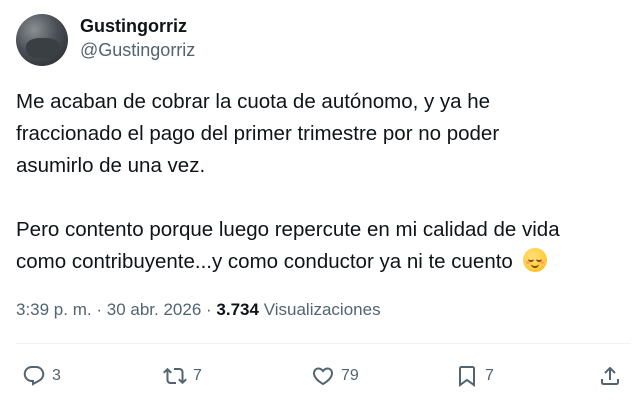  I want to click on reply-icon, so click(34, 376).